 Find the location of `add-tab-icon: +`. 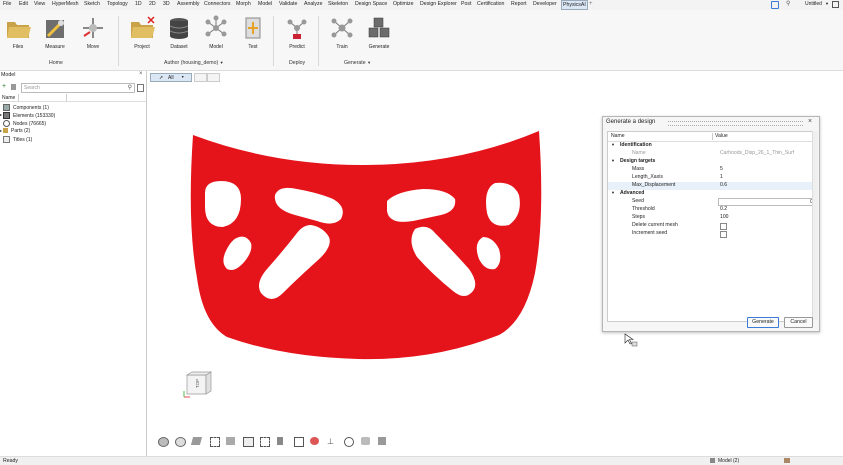

add-tab-icon: + is located at coordinates (591, 4).